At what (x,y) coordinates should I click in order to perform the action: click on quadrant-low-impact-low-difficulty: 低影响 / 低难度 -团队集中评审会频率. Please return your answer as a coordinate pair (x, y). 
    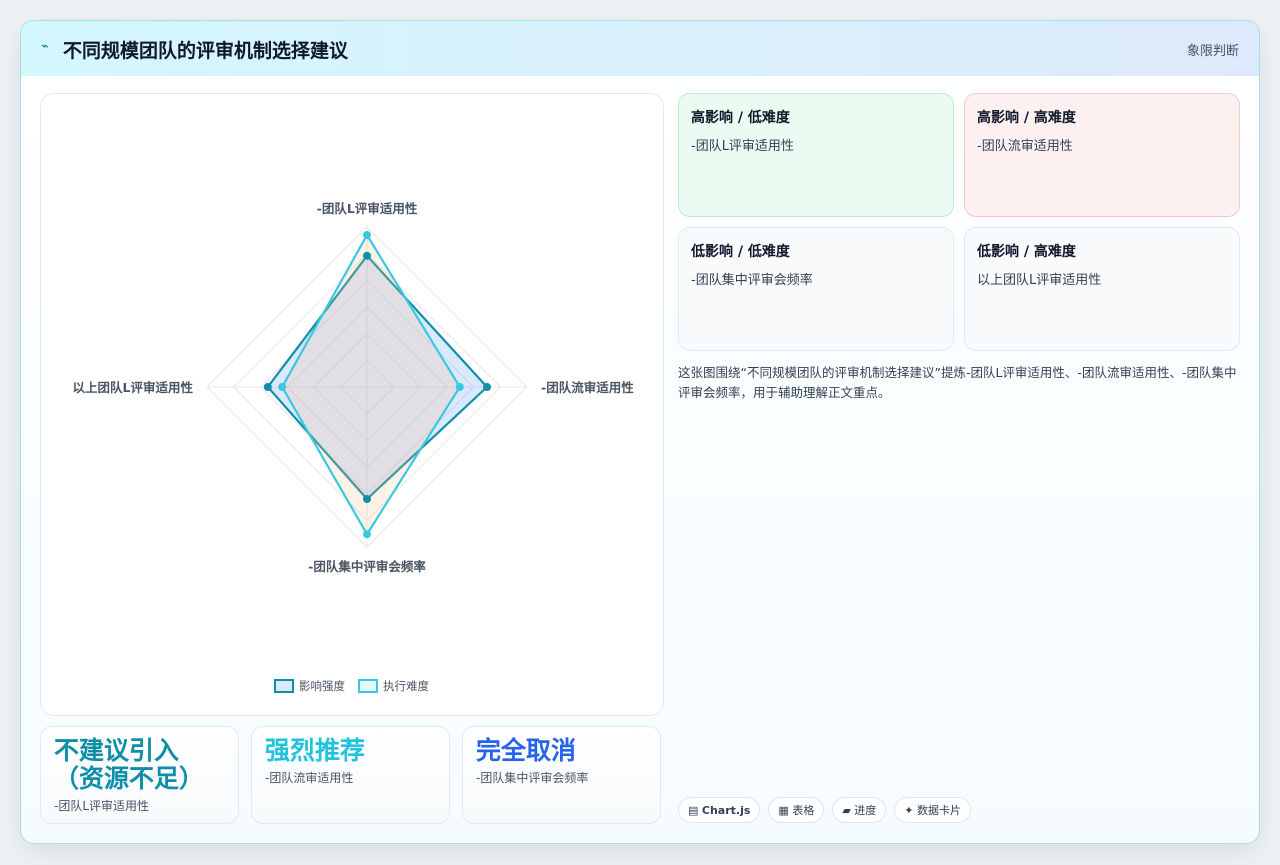
    Looking at the image, I should click on (816, 289).